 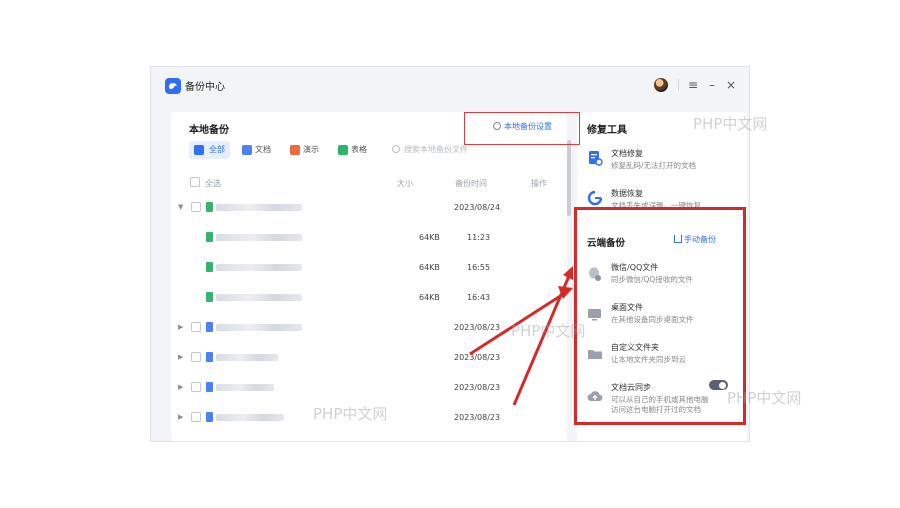 I want to click on annotation-arrows, so click(x=521, y=336).